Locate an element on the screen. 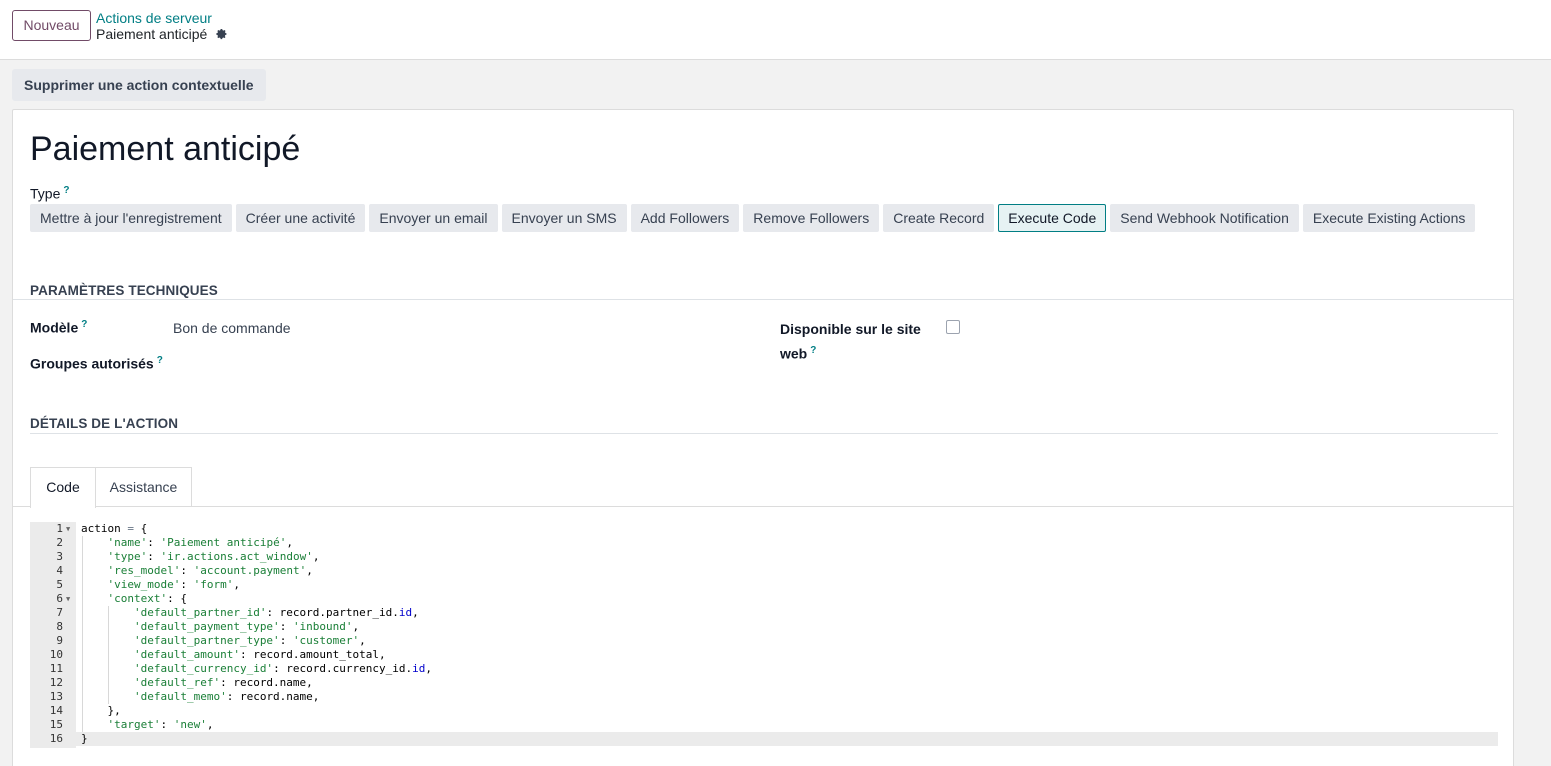 This screenshot has height=766, width=1551. code-line: 16} is located at coordinates (764, 739).